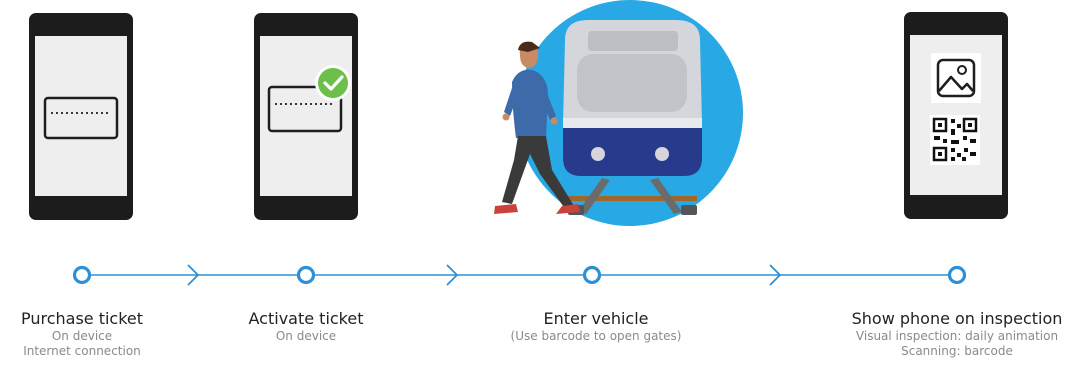  What do you see at coordinates (82, 275) in the screenshot?
I see `timeline-node-purchase` at bounding box center [82, 275].